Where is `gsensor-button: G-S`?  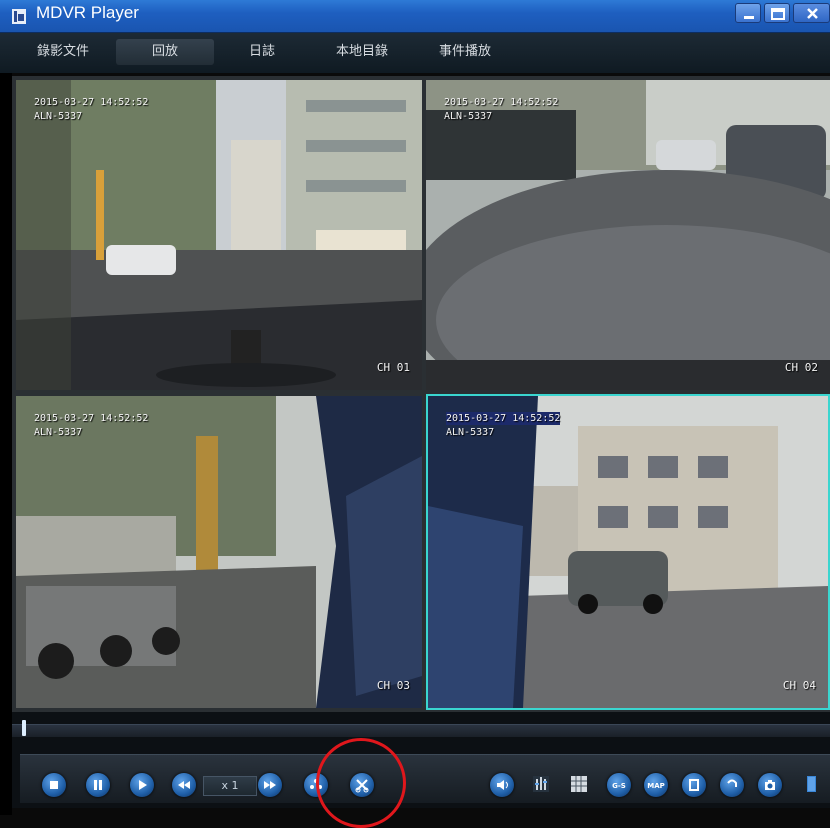
gsensor-button: G-S is located at coordinates (619, 785).